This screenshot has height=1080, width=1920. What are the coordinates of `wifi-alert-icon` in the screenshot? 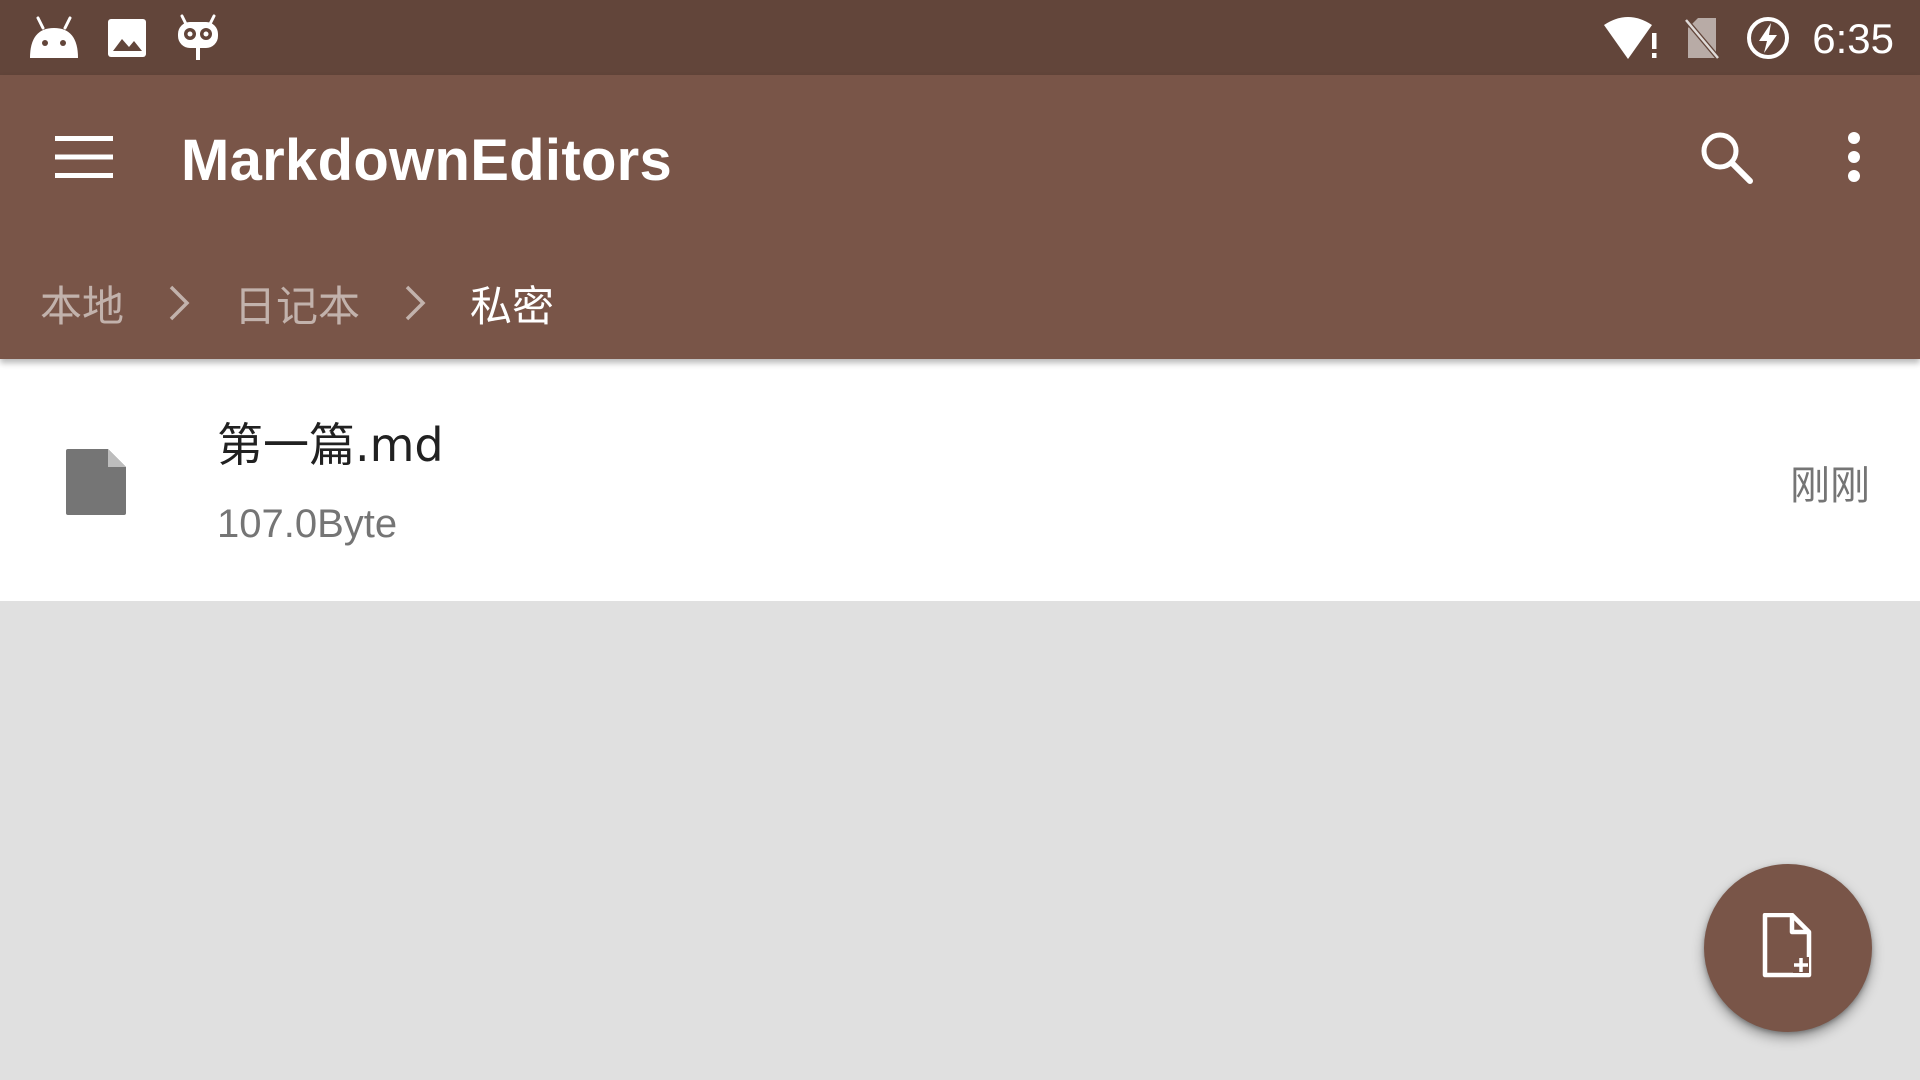 It's located at (1631, 38).